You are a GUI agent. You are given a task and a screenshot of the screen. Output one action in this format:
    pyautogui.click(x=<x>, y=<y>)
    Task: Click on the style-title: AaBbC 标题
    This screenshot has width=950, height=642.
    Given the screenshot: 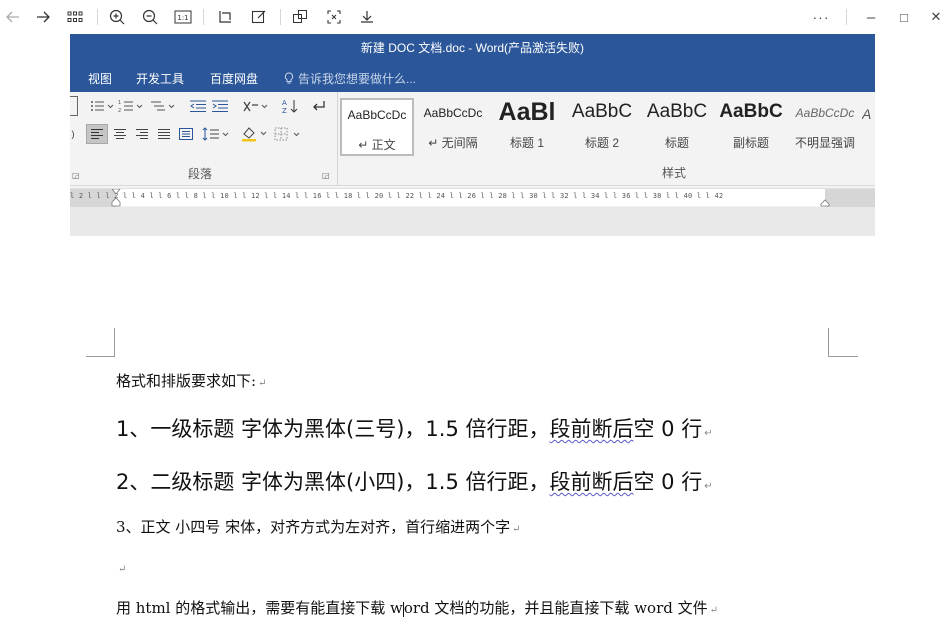 What is the action you would take?
    pyautogui.click(x=677, y=127)
    